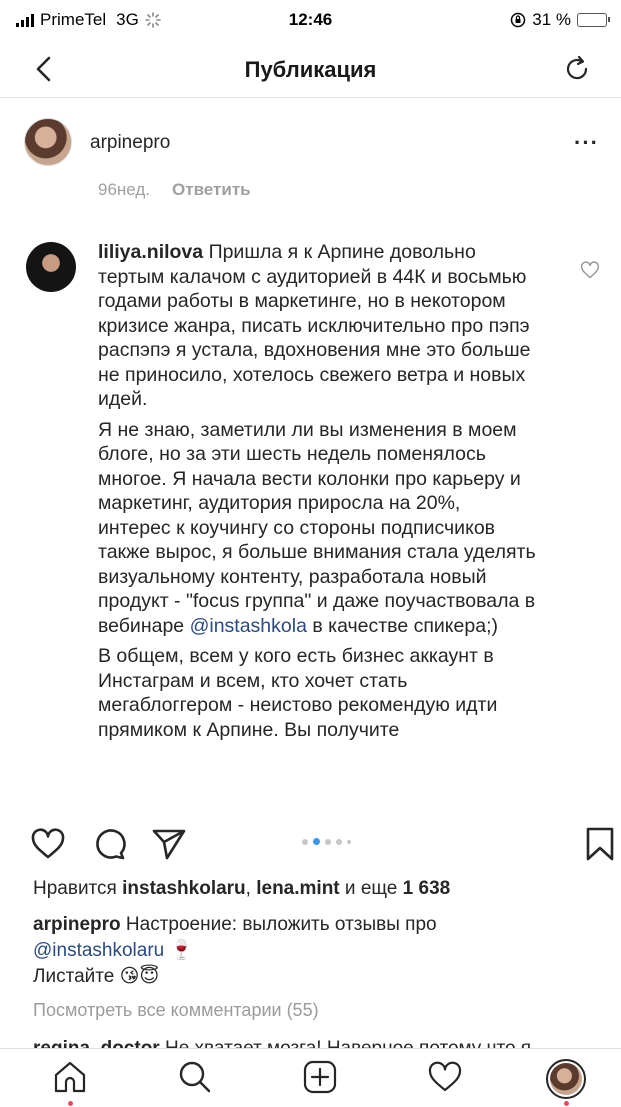 The width and height of the screenshot is (621, 1107). I want to click on plus-square-icon, so click(320, 1077).